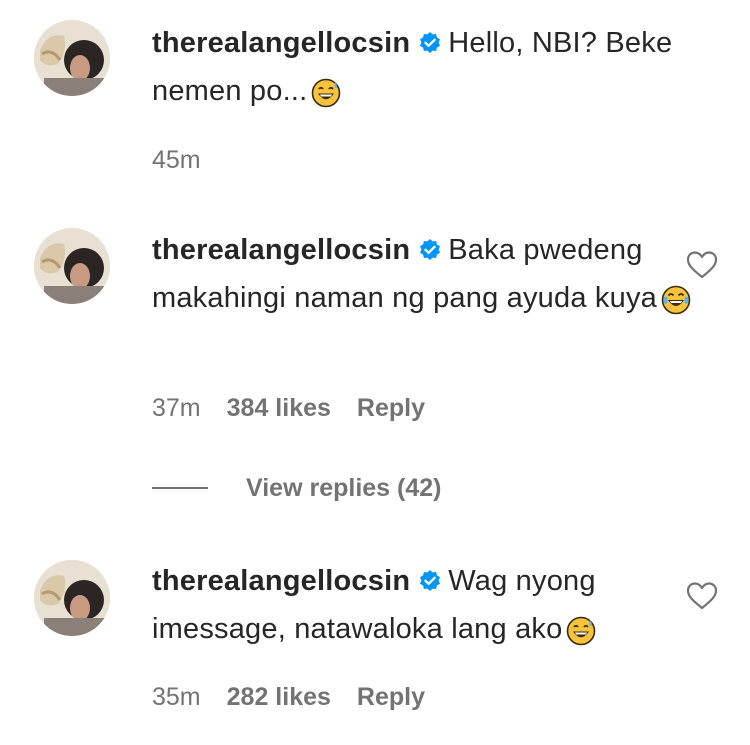  I want to click on view-replies-label: View replies (42), so click(344, 487).